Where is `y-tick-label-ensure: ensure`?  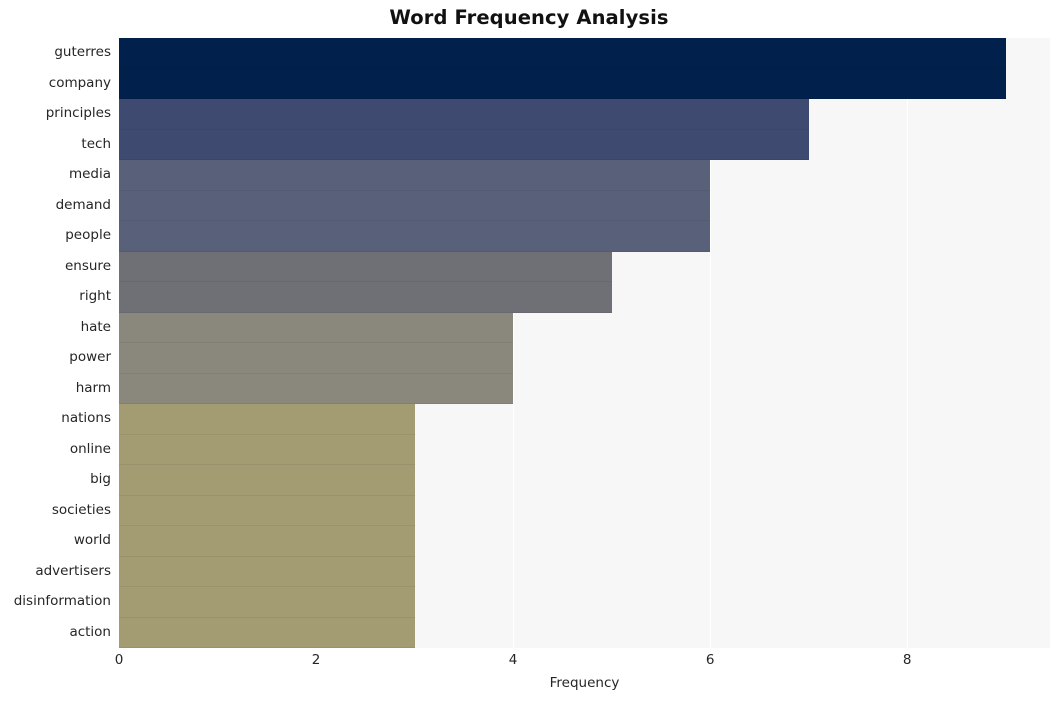
y-tick-label-ensure: ensure is located at coordinates (87, 265).